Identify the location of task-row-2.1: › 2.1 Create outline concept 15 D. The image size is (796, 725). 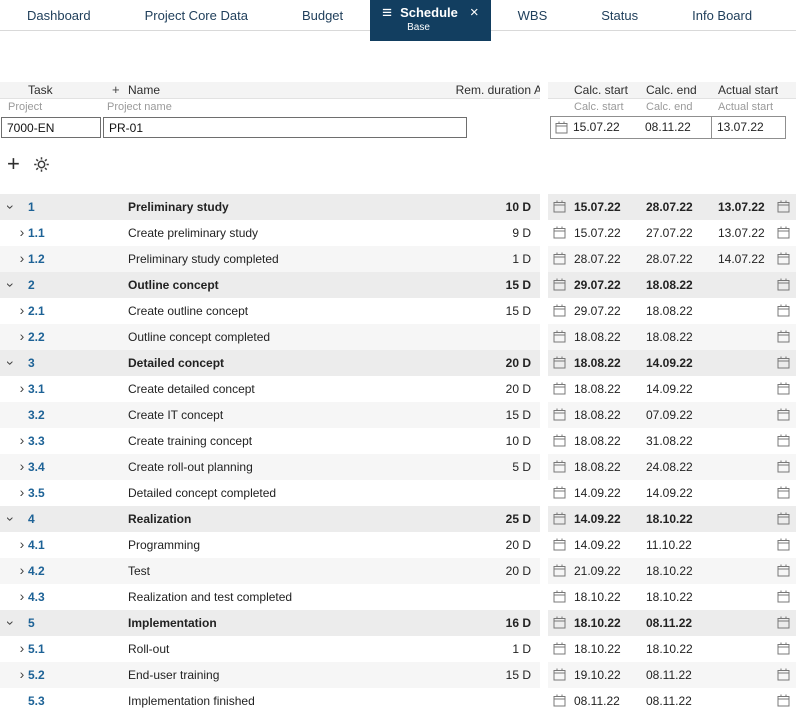
(270, 311).